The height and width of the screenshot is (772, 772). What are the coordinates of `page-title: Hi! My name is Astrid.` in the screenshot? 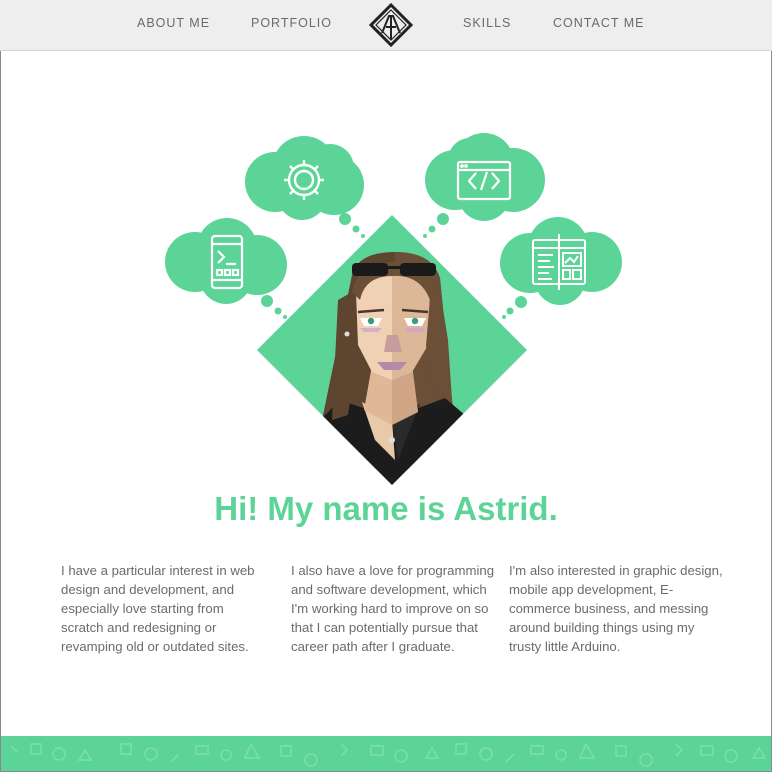 It's located at (386, 508).